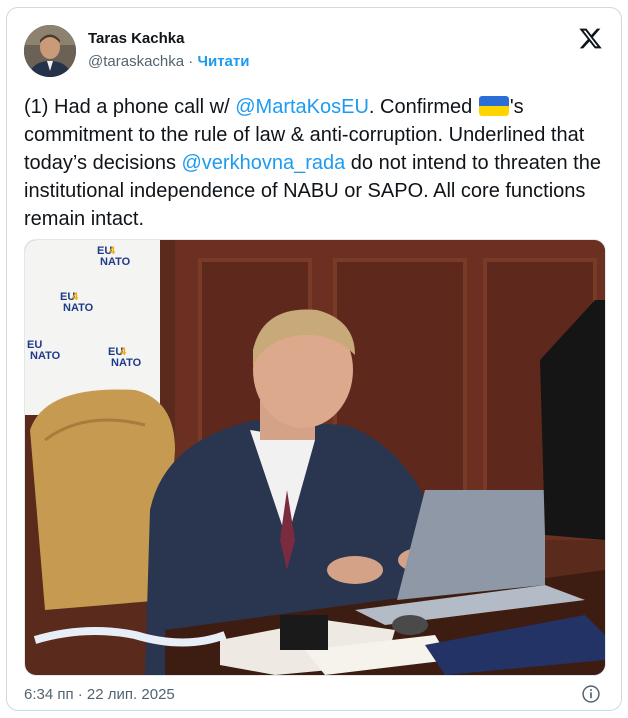  What do you see at coordinates (264, 163) in the screenshot?
I see `mention-verkhovna-rada: @verkhovna_rada` at bounding box center [264, 163].